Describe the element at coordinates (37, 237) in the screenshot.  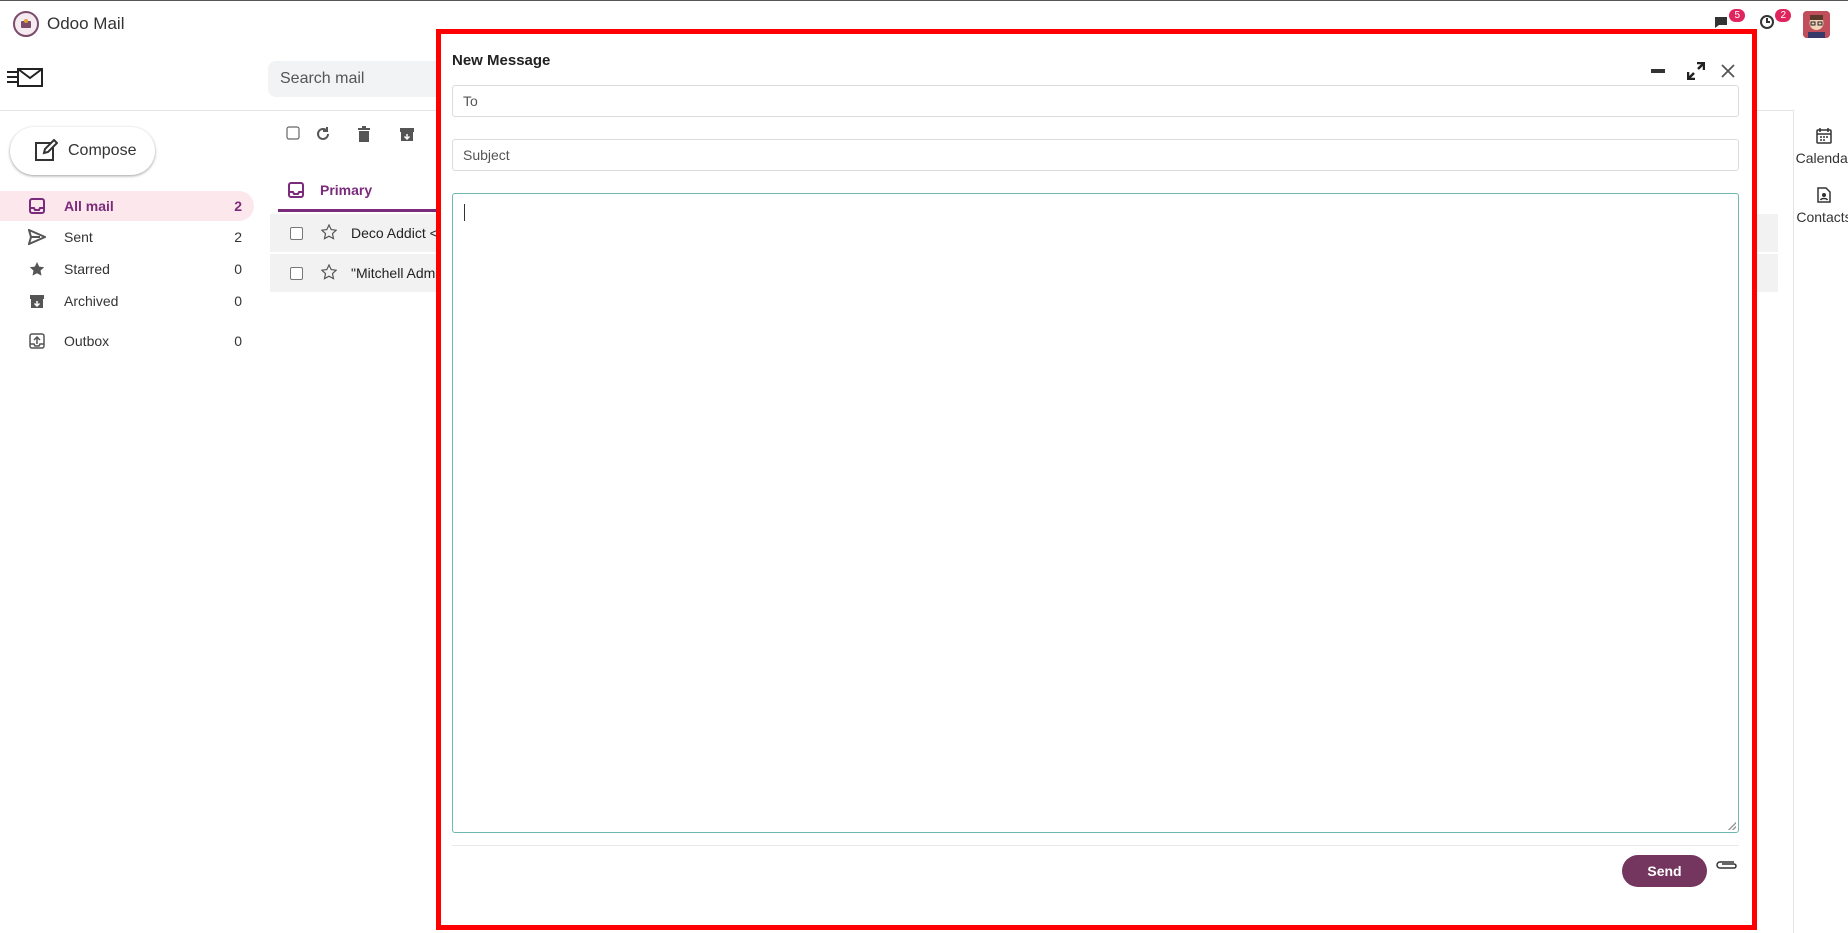
I see `send-icon` at that location.